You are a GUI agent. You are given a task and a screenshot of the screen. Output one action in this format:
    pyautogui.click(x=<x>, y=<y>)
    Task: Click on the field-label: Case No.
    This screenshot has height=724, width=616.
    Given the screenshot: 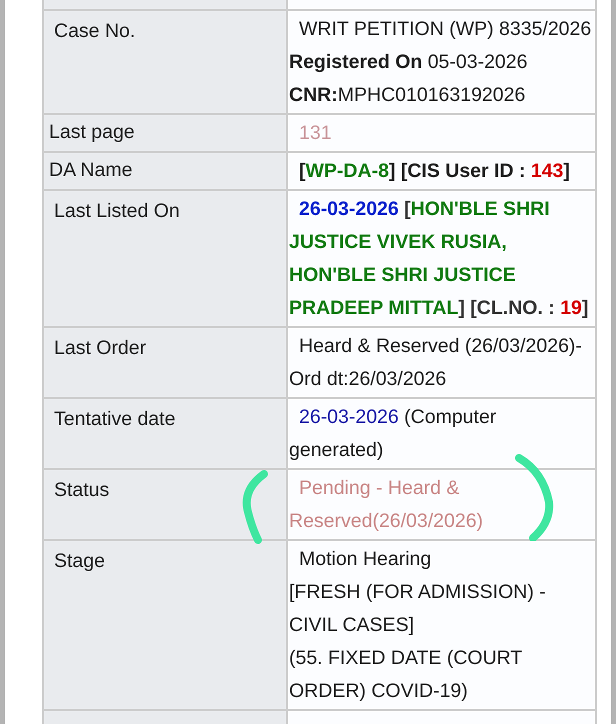 What is the action you would take?
    pyautogui.click(x=165, y=62)
    